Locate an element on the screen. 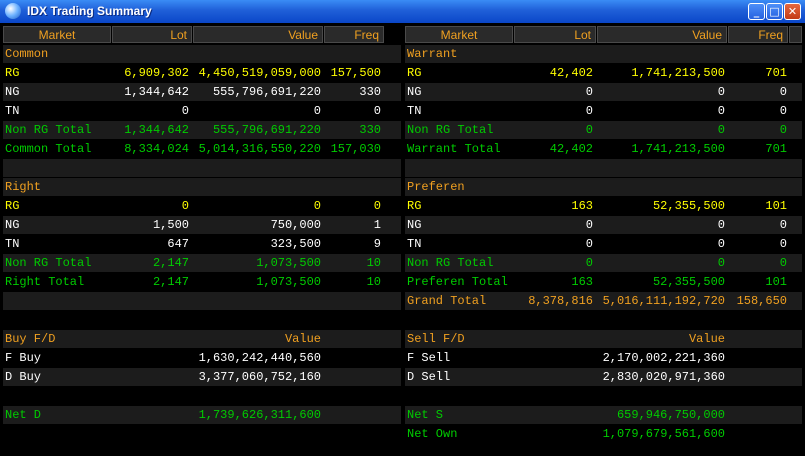 The height and width of the screenshot is (456, 805). maximize-button: □ is located at coordinates (774, 11).